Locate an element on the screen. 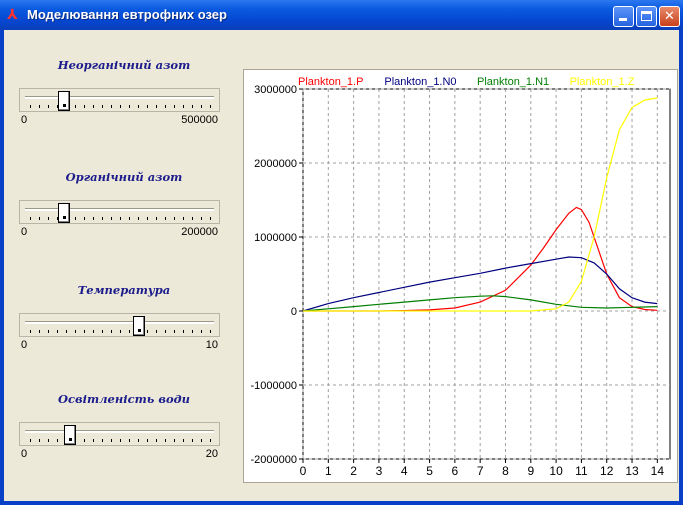  water-clarity-slider is located at coordinates (119, 434).